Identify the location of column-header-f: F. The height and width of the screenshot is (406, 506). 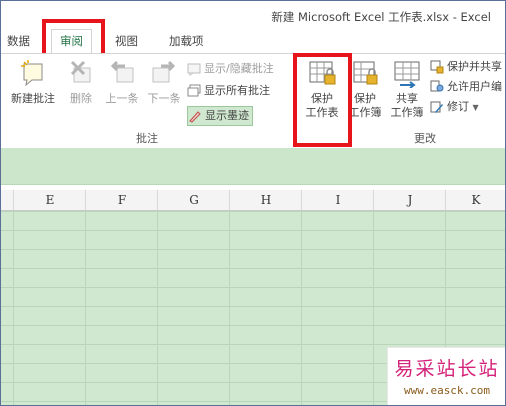
(121, 200).